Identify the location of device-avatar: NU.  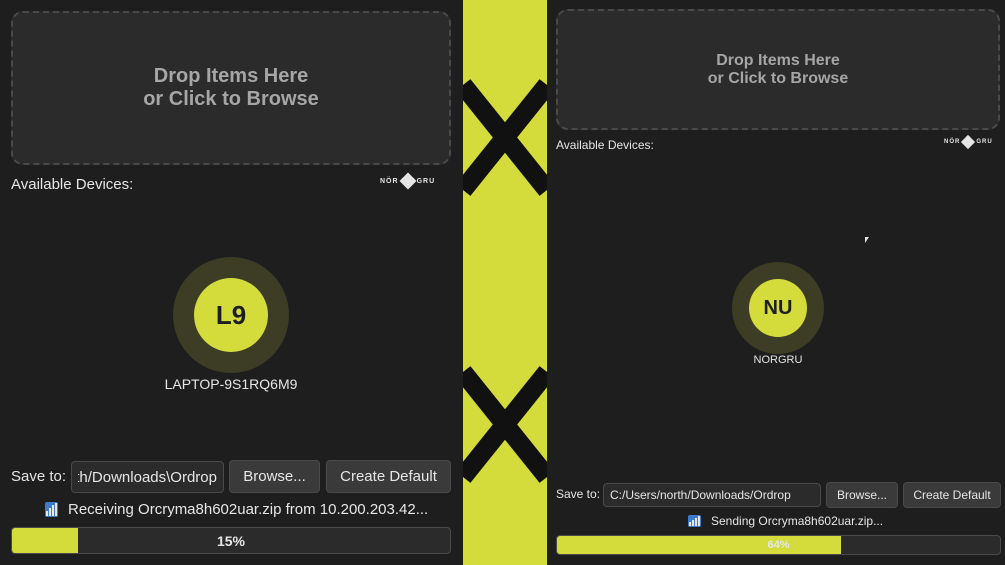
(778, 308).